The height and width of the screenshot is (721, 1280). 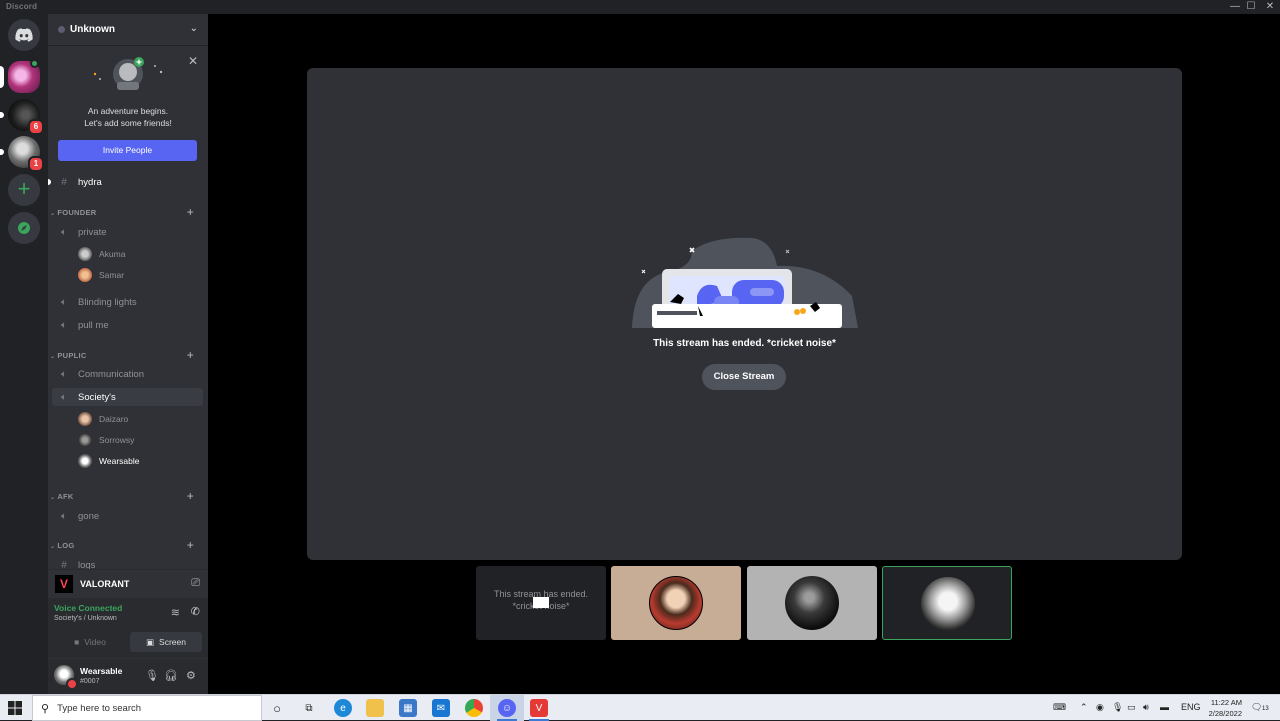 I want to click on status-badge, so click(x=72, y=684).